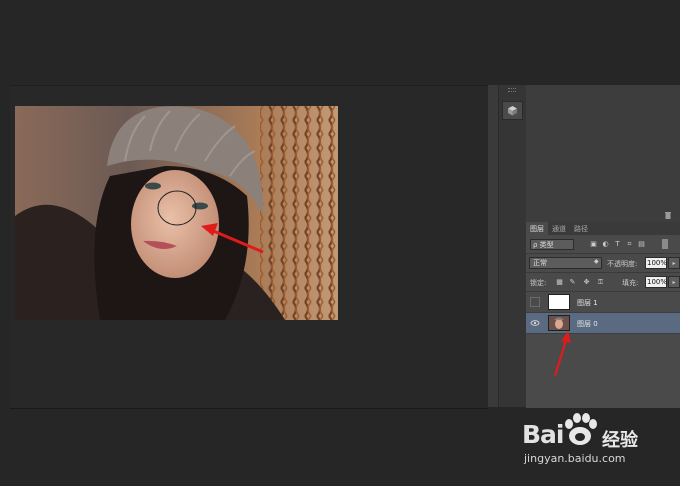 This screenshot has height=486, width=680. What do you see at coordinates (552, 244) in the screenshot?
I see `layer-filter-select: ρ 类型` at bounding box center [552, 244].